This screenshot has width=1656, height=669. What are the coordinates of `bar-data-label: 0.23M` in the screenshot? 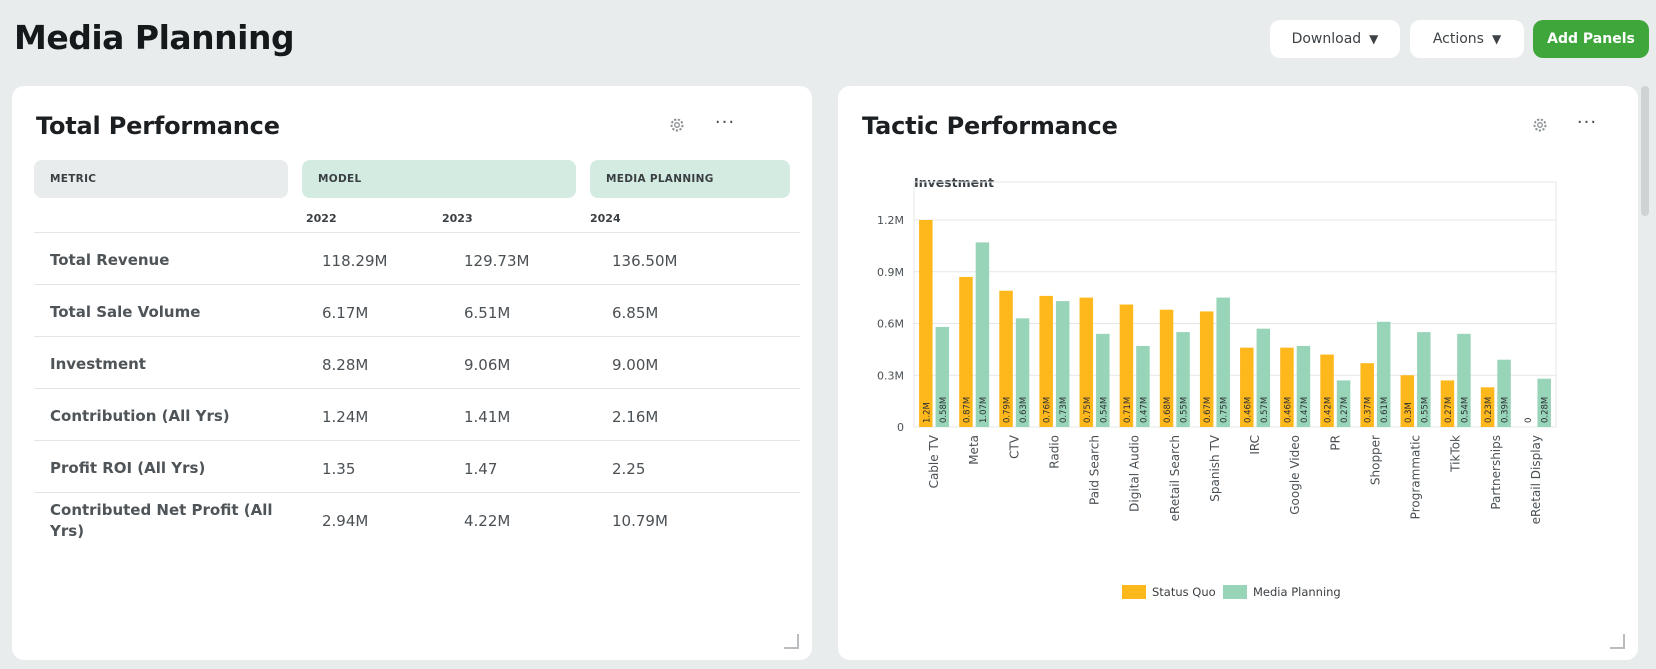 It's located at (1489, 410).